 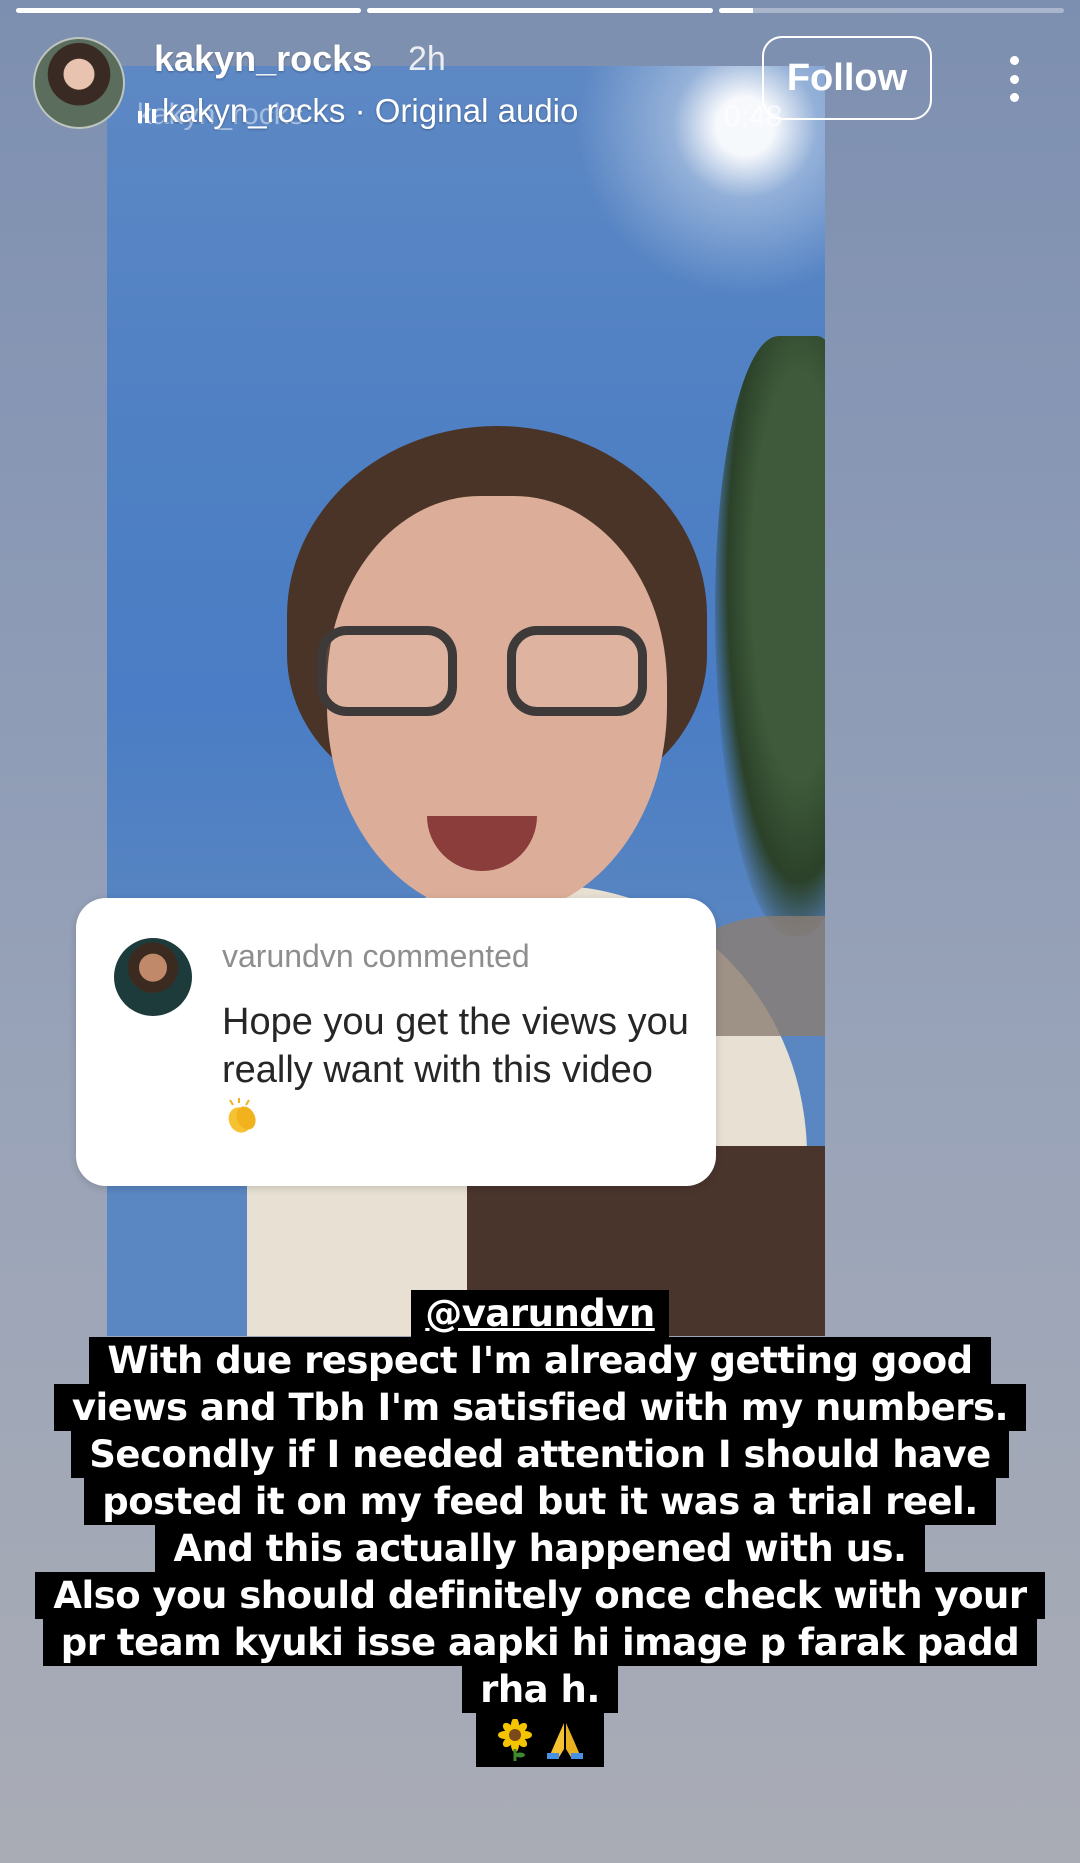 I want to click on time-ago: 2h, so click(x=427, y=59).